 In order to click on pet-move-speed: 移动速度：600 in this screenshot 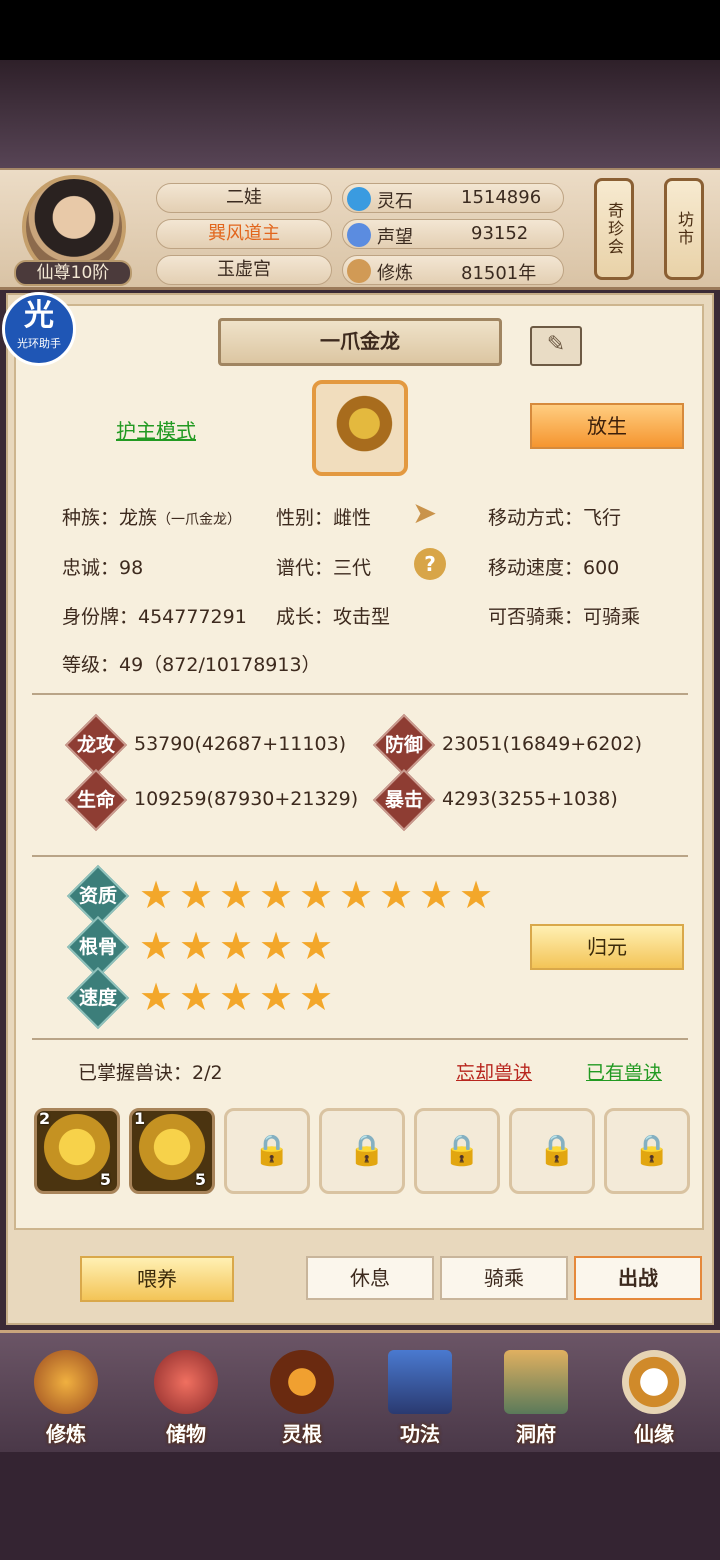, I will do `click(554, 568)`.